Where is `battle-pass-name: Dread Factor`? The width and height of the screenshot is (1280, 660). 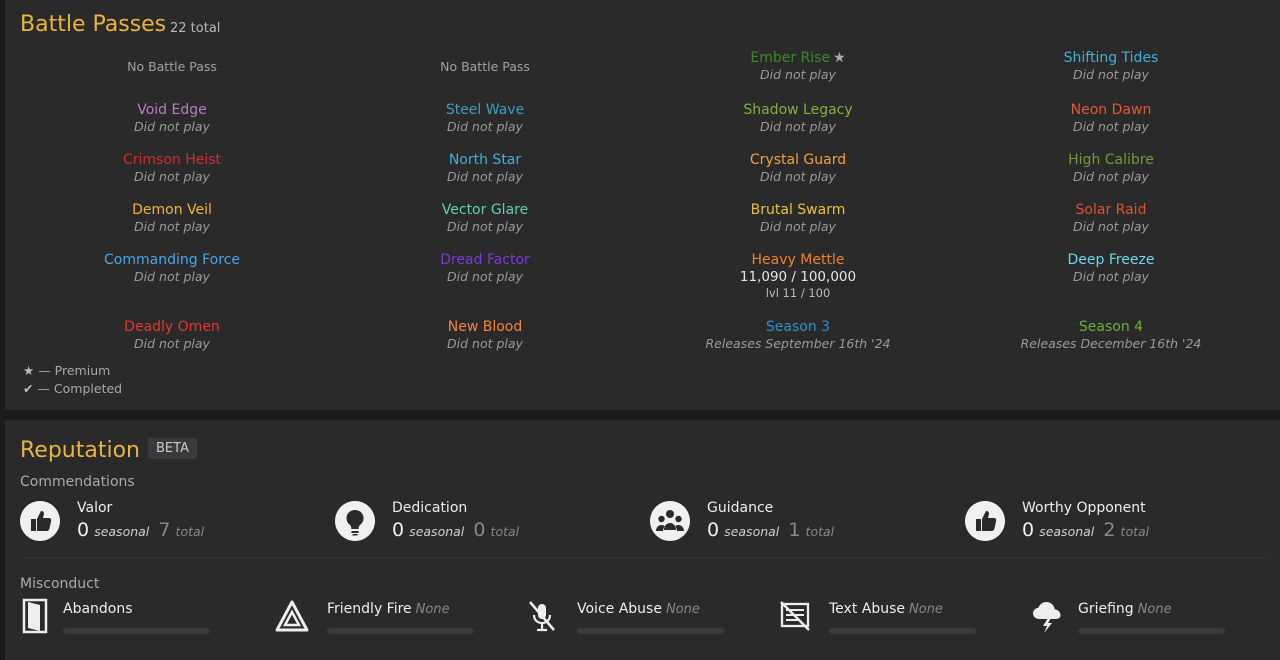 battle-pass-name: Dread Factor is located at coordinates (485, 260).